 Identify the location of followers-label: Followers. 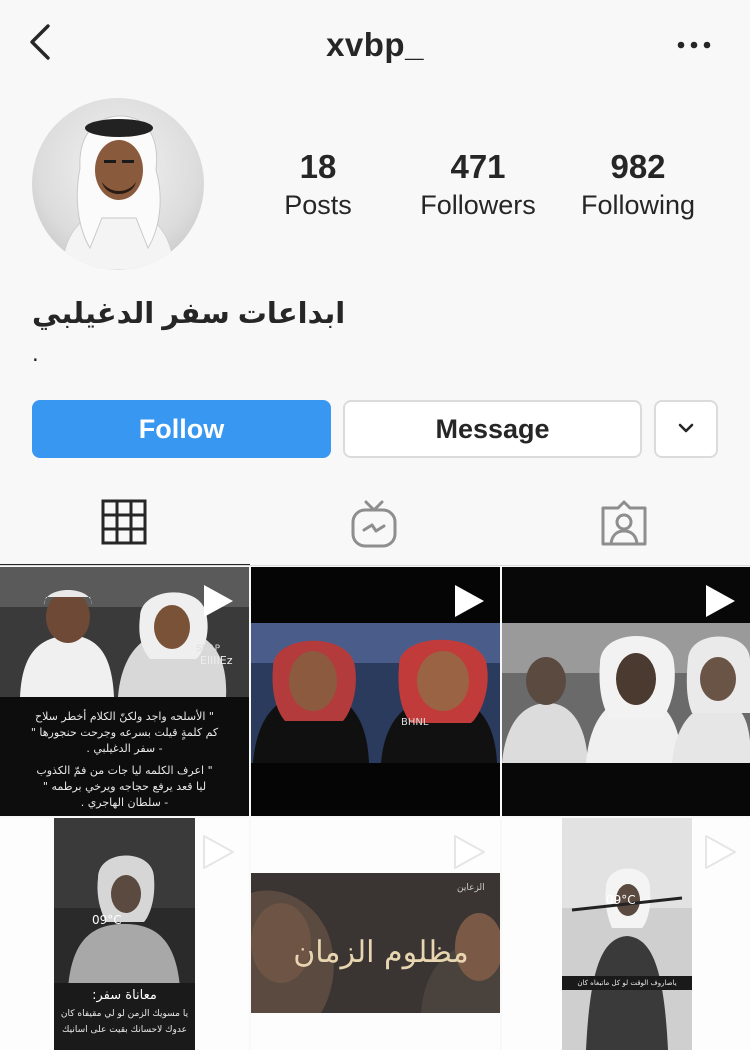
(478, 205).